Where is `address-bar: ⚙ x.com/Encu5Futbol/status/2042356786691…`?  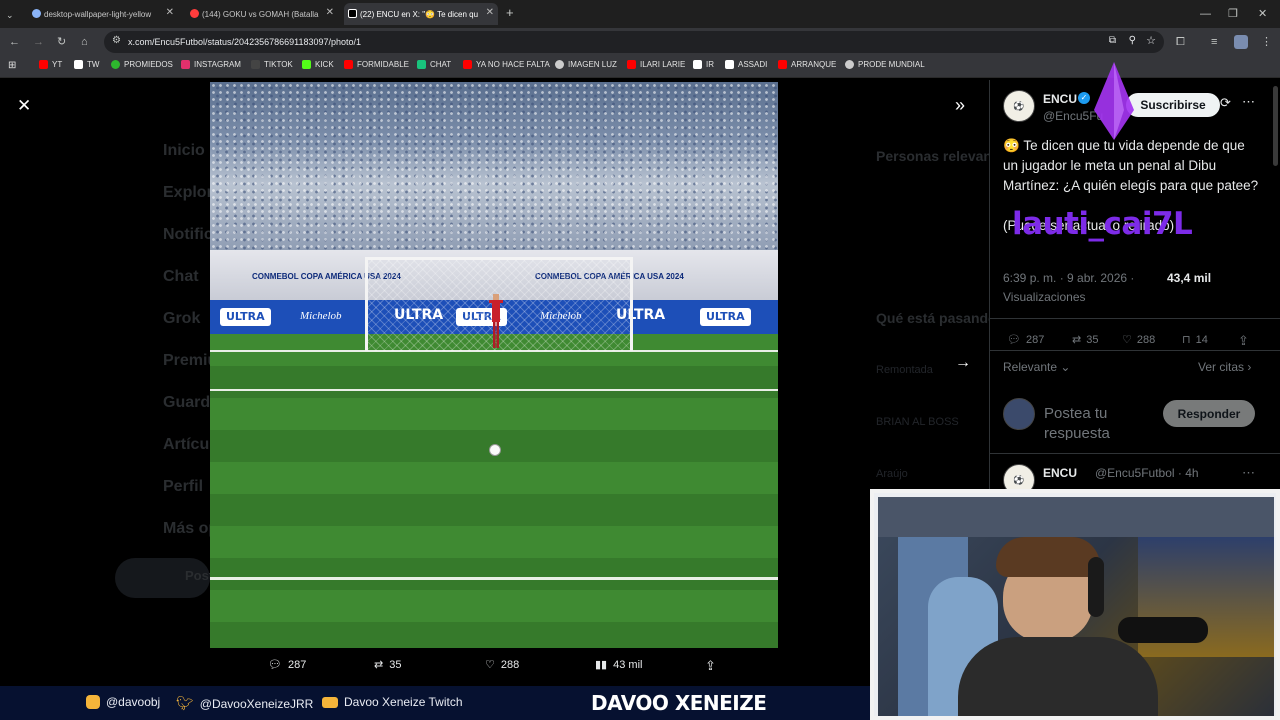 address-bar: ⚙ x.com/Encu5Futbol/status/2042356786691… is located at coordinates (634, 42).